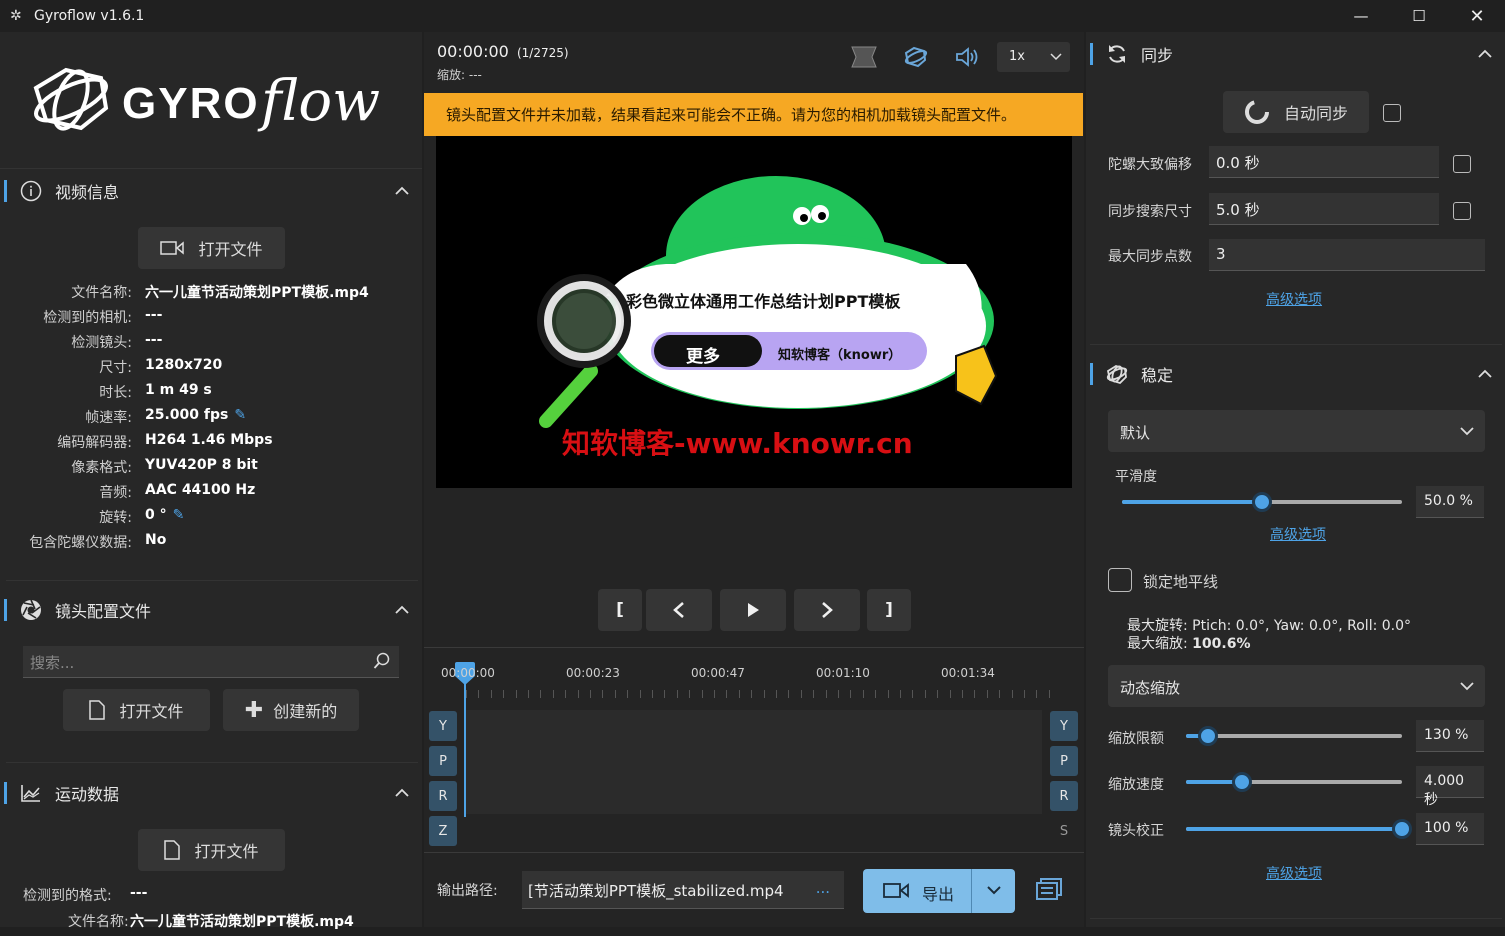 The height and width of the screenshot is (936, 1505). What do you see at coordinates (827, 610) in the screenshot?
I see `next-frame-button` at bounding box center [827, 610].